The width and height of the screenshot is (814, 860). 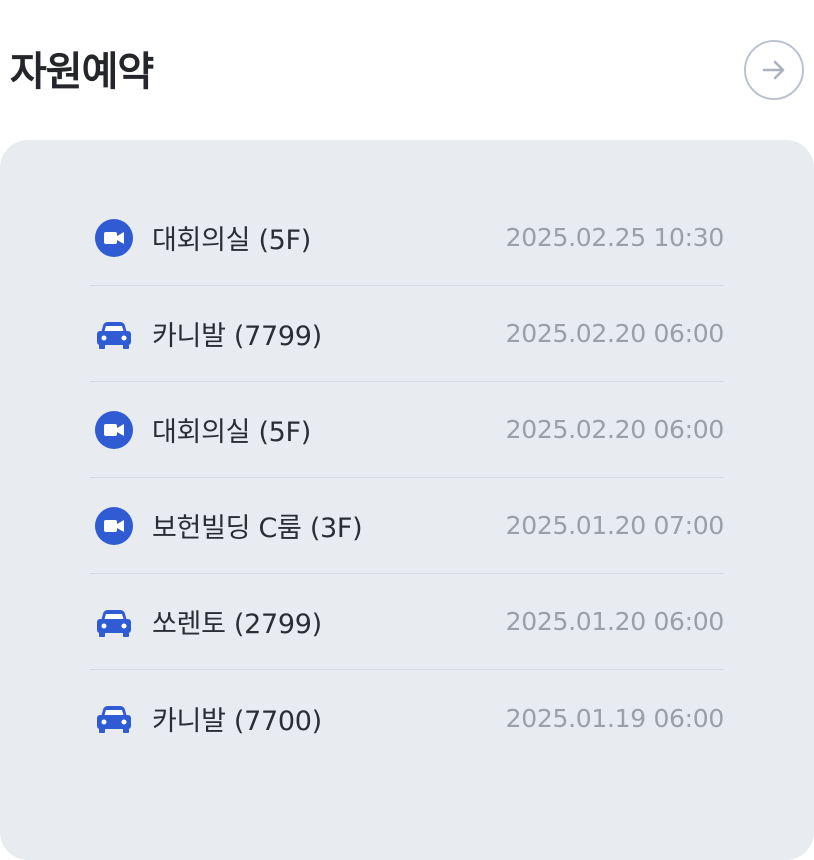 What do you see at coordinates (407, 622) in the screenshot?
I see `reservation-item: 쏘렌토 (2799) 2025.01.20 06:00` at bounding box center [407, 622].